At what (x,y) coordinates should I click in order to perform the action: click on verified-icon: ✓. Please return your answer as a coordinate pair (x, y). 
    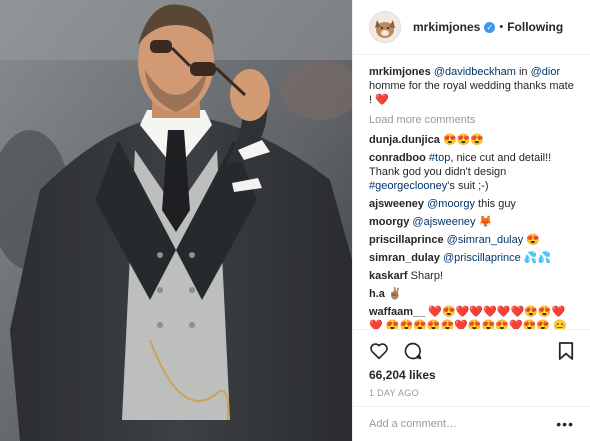
    Looking at the image, I should click on (490, 27).